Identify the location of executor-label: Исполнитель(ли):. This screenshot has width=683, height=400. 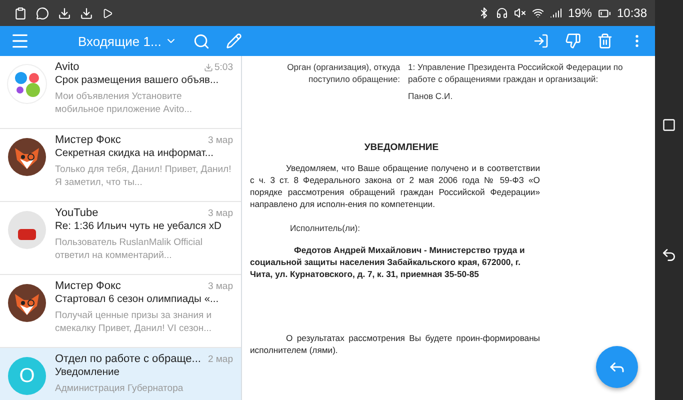
(326, 228).